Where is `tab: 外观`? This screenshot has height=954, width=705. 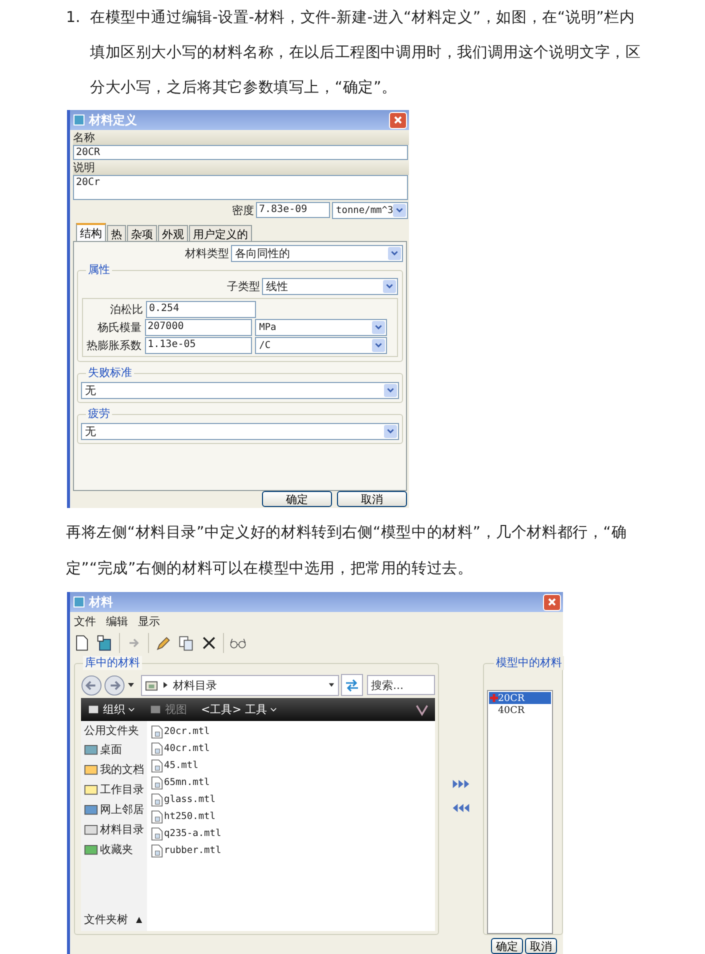 tab: 外观 is located at coordinates (173, 233).